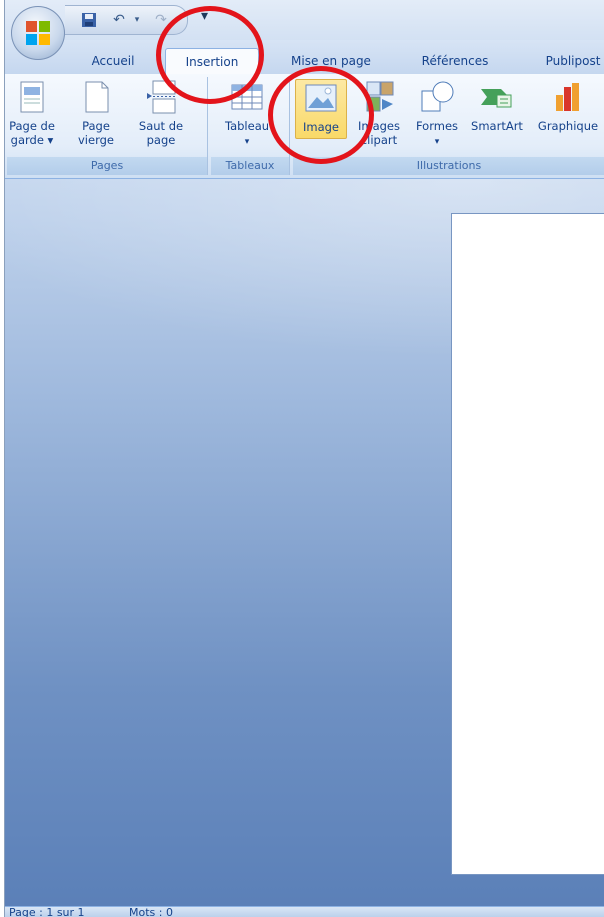 This screenshot has height=917, width=604. I want to click on page-de-garde-button: Page de garde ▾, so click(32, 113).